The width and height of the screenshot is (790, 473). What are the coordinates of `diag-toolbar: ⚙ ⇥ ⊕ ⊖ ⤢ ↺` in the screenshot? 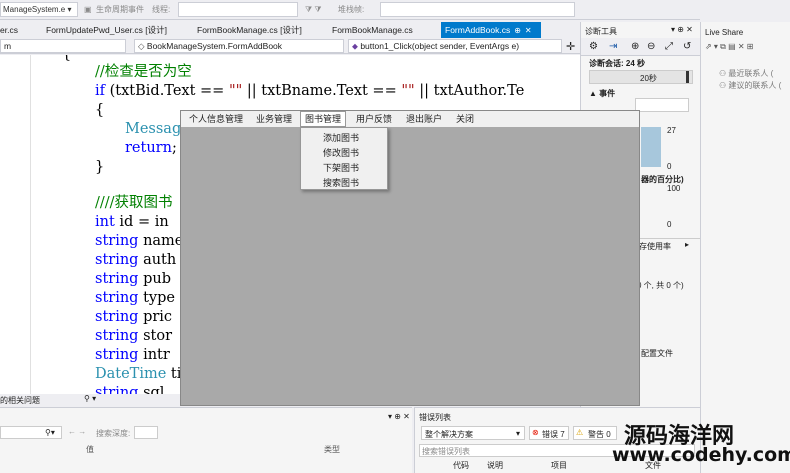 It's located at (640, 47).